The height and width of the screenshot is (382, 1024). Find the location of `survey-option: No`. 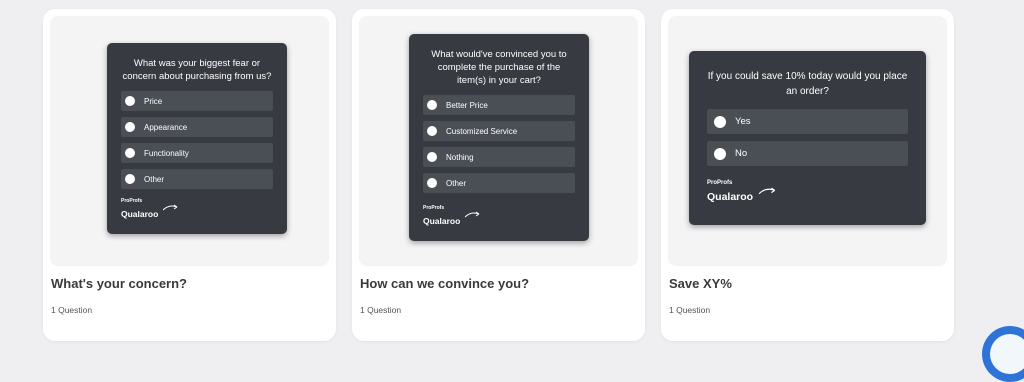

survey-option: No is located at coordinates (807, 153).